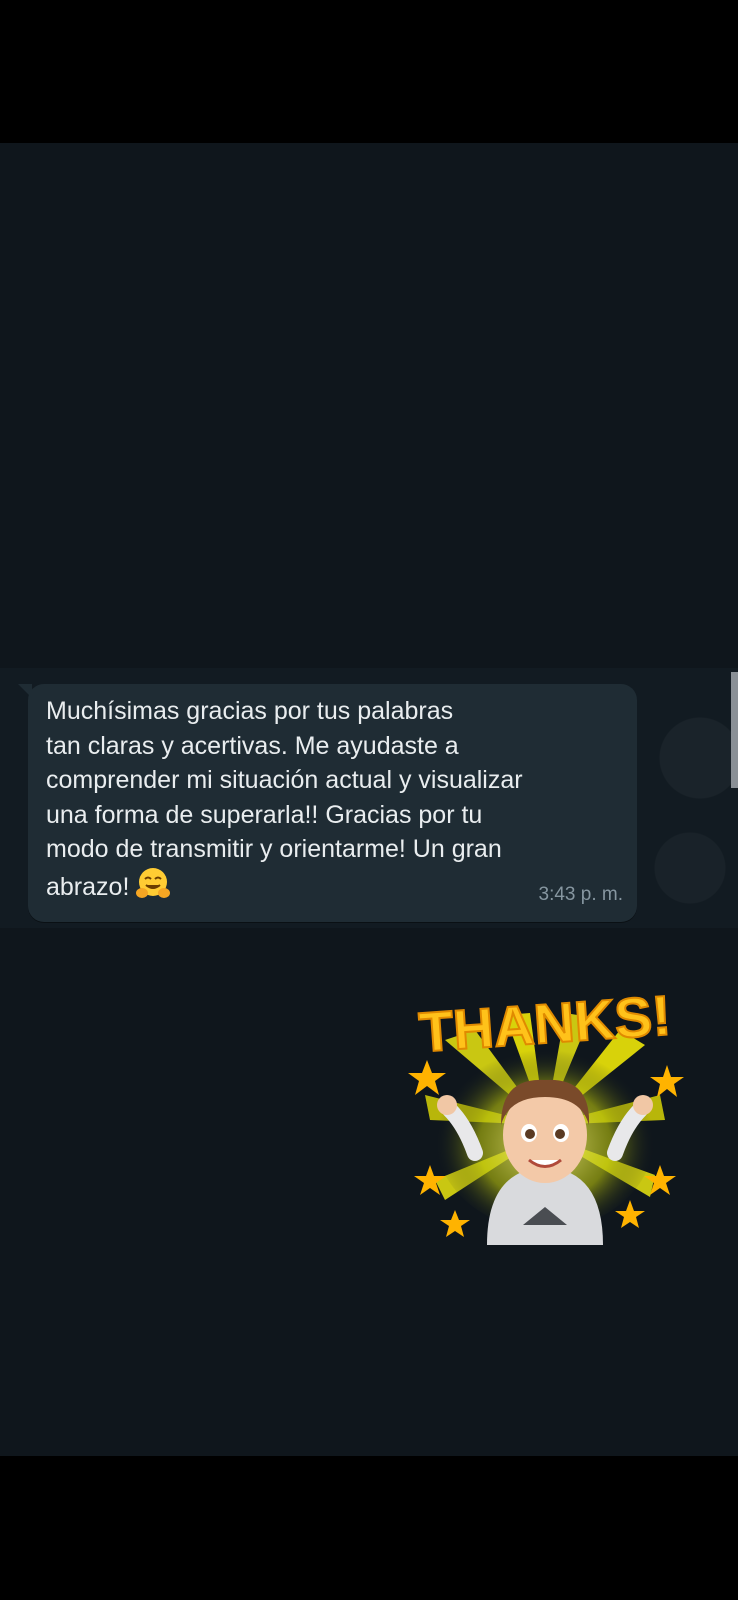 Image resolution: width=738 pixels, height=1600 pixels. I want to click on bubble-tail, so click(25, 691).